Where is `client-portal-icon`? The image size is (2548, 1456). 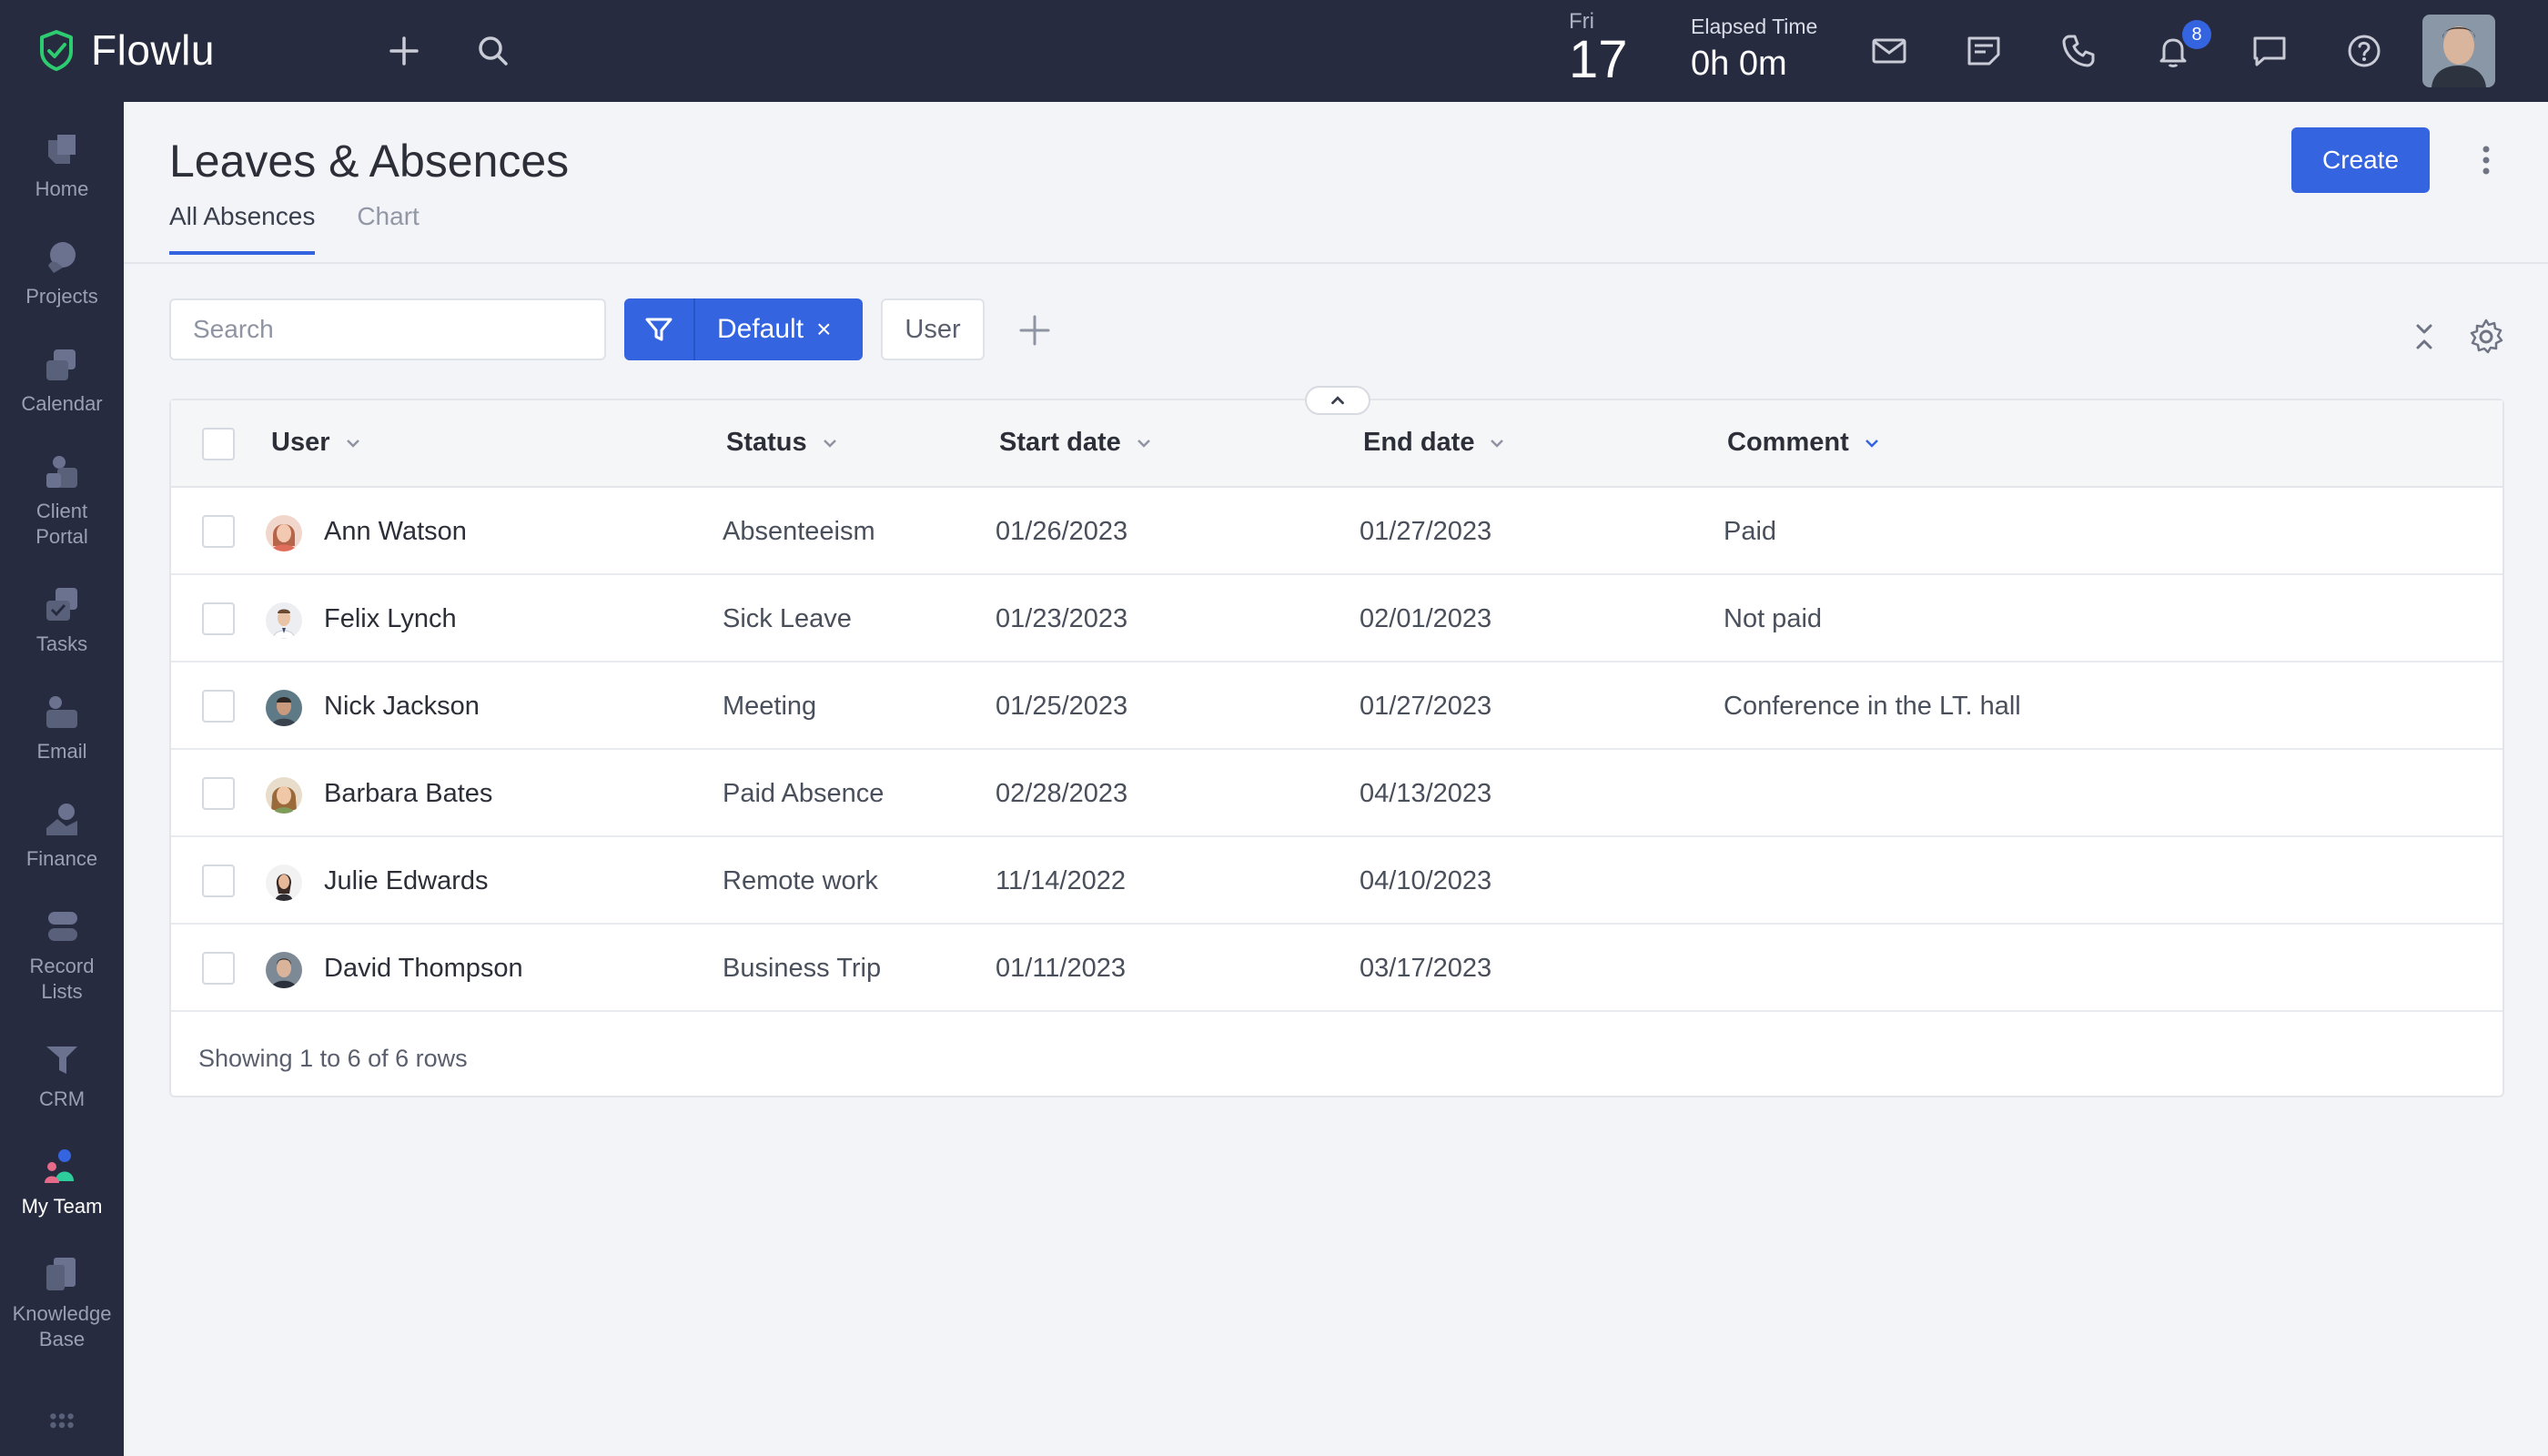 client-portal-icon is located at coordinates (62, 472).